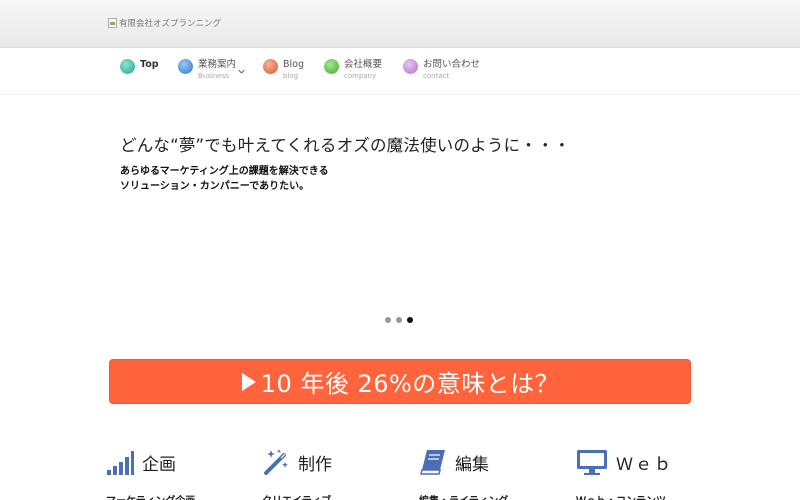 The width and height of the screenshot is (800, 500). I want to click on nav-item-company: 会社概要 company, so click(353, 73).